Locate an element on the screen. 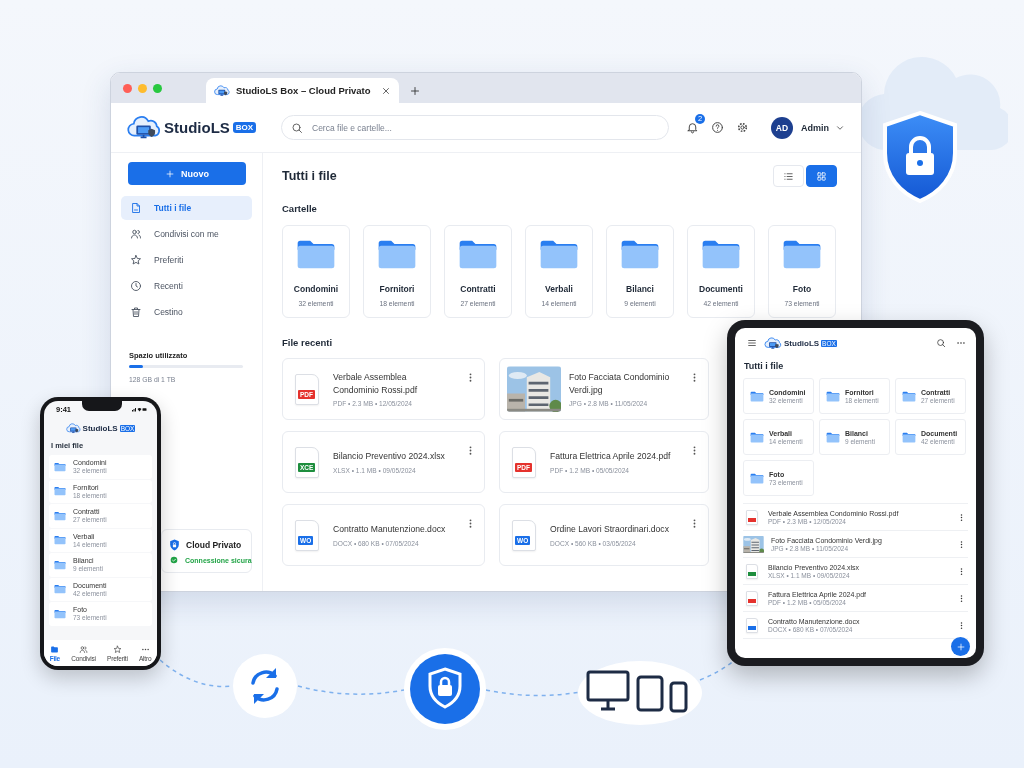 The width and height of the screenshot is (1024, 768). folder-name: Verbali is located at coordinates (559, 289).